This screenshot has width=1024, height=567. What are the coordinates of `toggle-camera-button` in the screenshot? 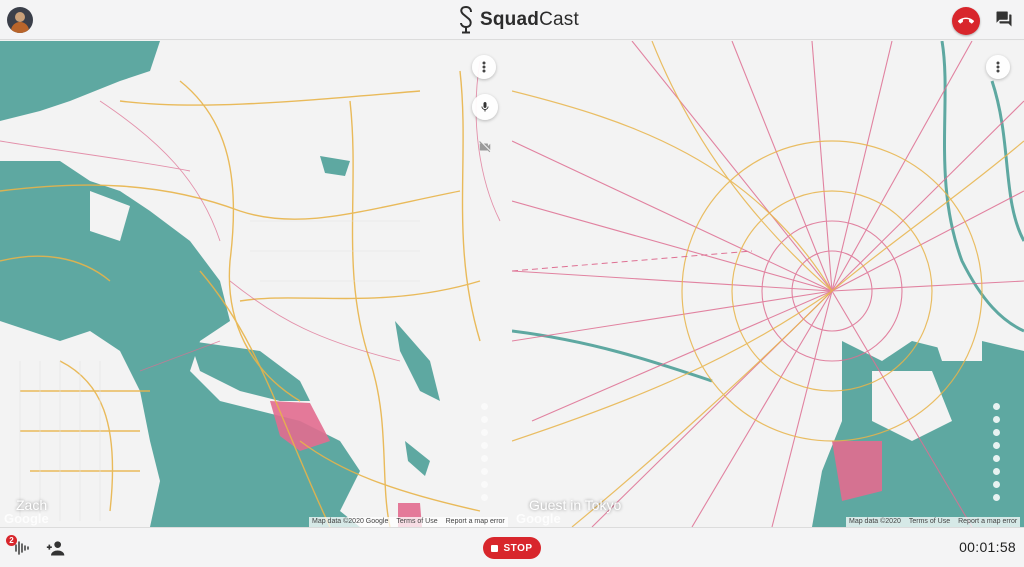 It's located at (485, 147).